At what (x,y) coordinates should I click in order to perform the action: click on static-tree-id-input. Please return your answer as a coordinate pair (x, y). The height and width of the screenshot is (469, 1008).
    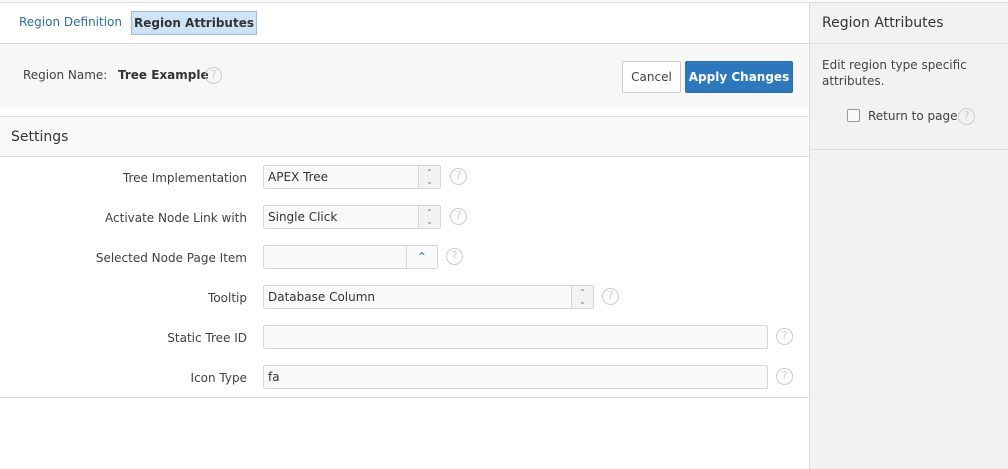
    Looking at the image, I should click on (515, 337).